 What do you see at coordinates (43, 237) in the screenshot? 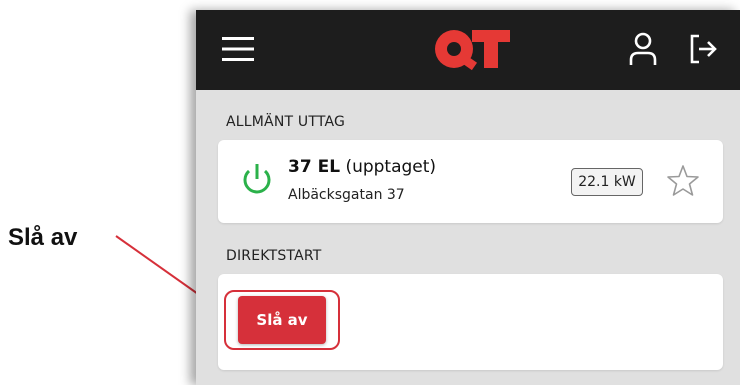
I see `annotation-label: Slå av` at bounding box center [43, 237].